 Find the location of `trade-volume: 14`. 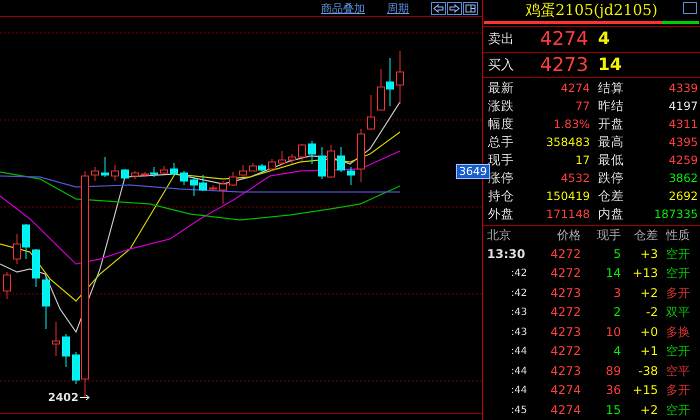

trade-volume: 14 is located at coordinates (612, 273).